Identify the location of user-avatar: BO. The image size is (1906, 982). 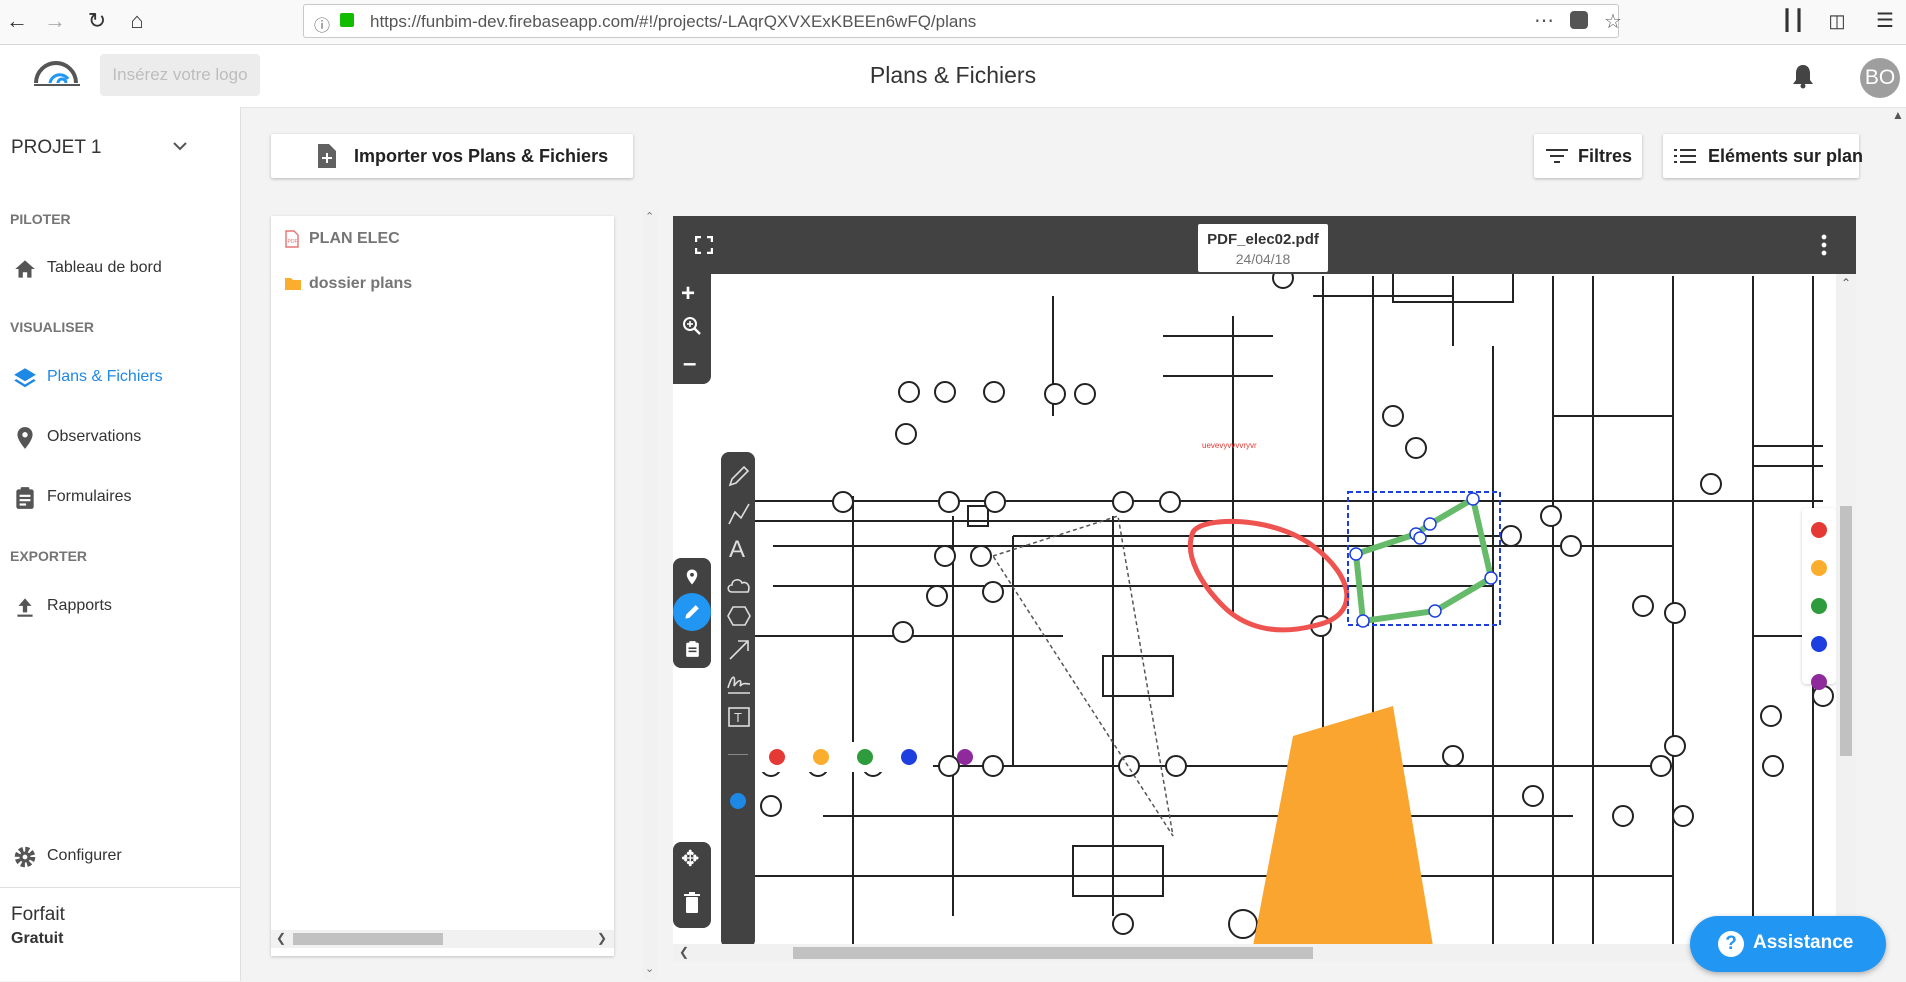
(1880, 78).